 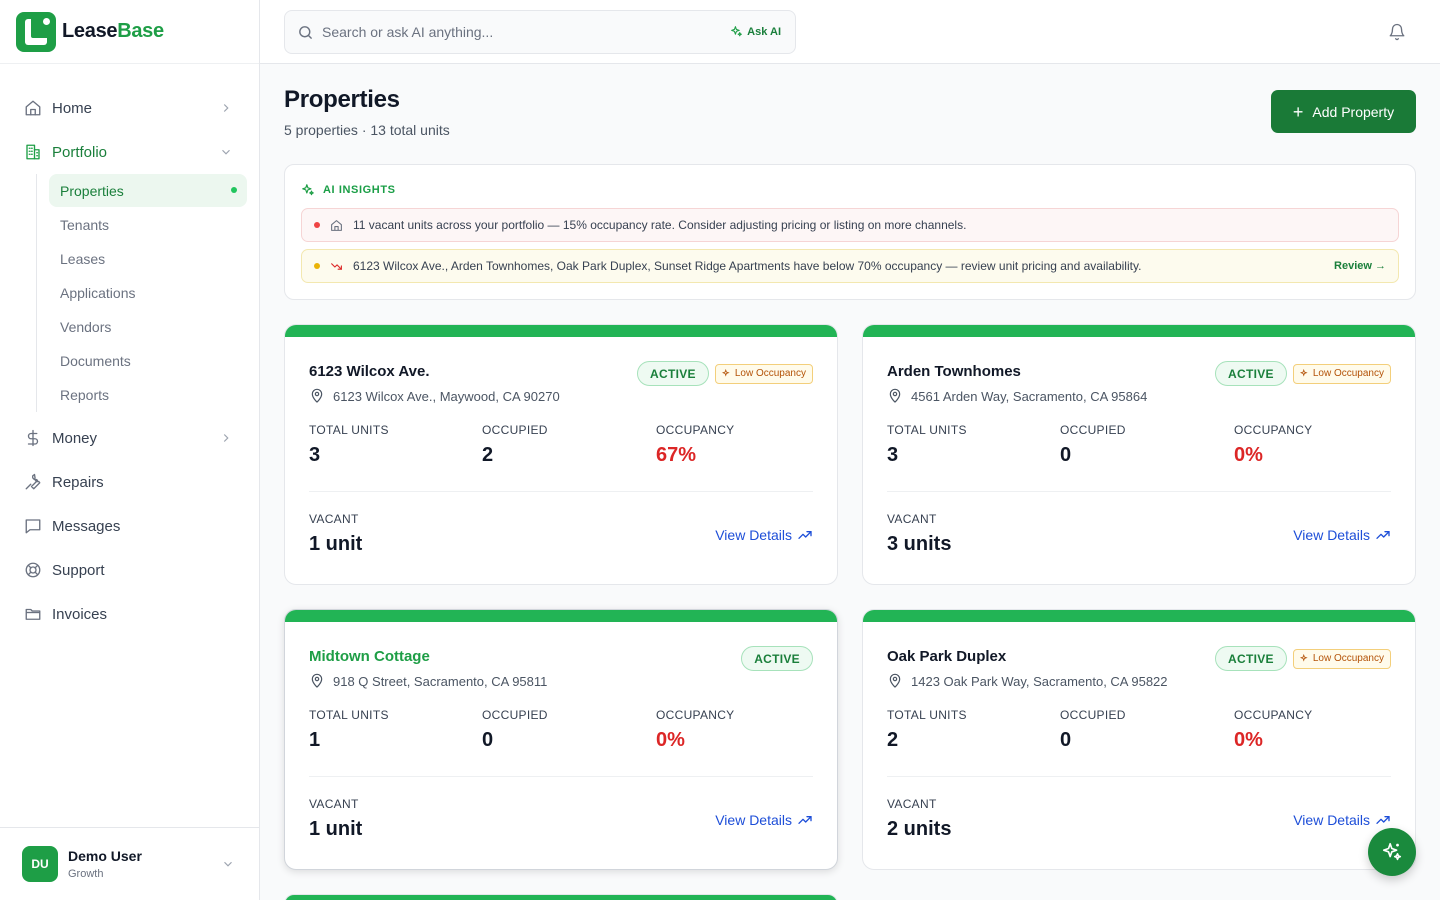 What do you see at coordinates (105, 856) in the screenshot?
I see `user-name: Demo User` at bounding box center [105, 856].